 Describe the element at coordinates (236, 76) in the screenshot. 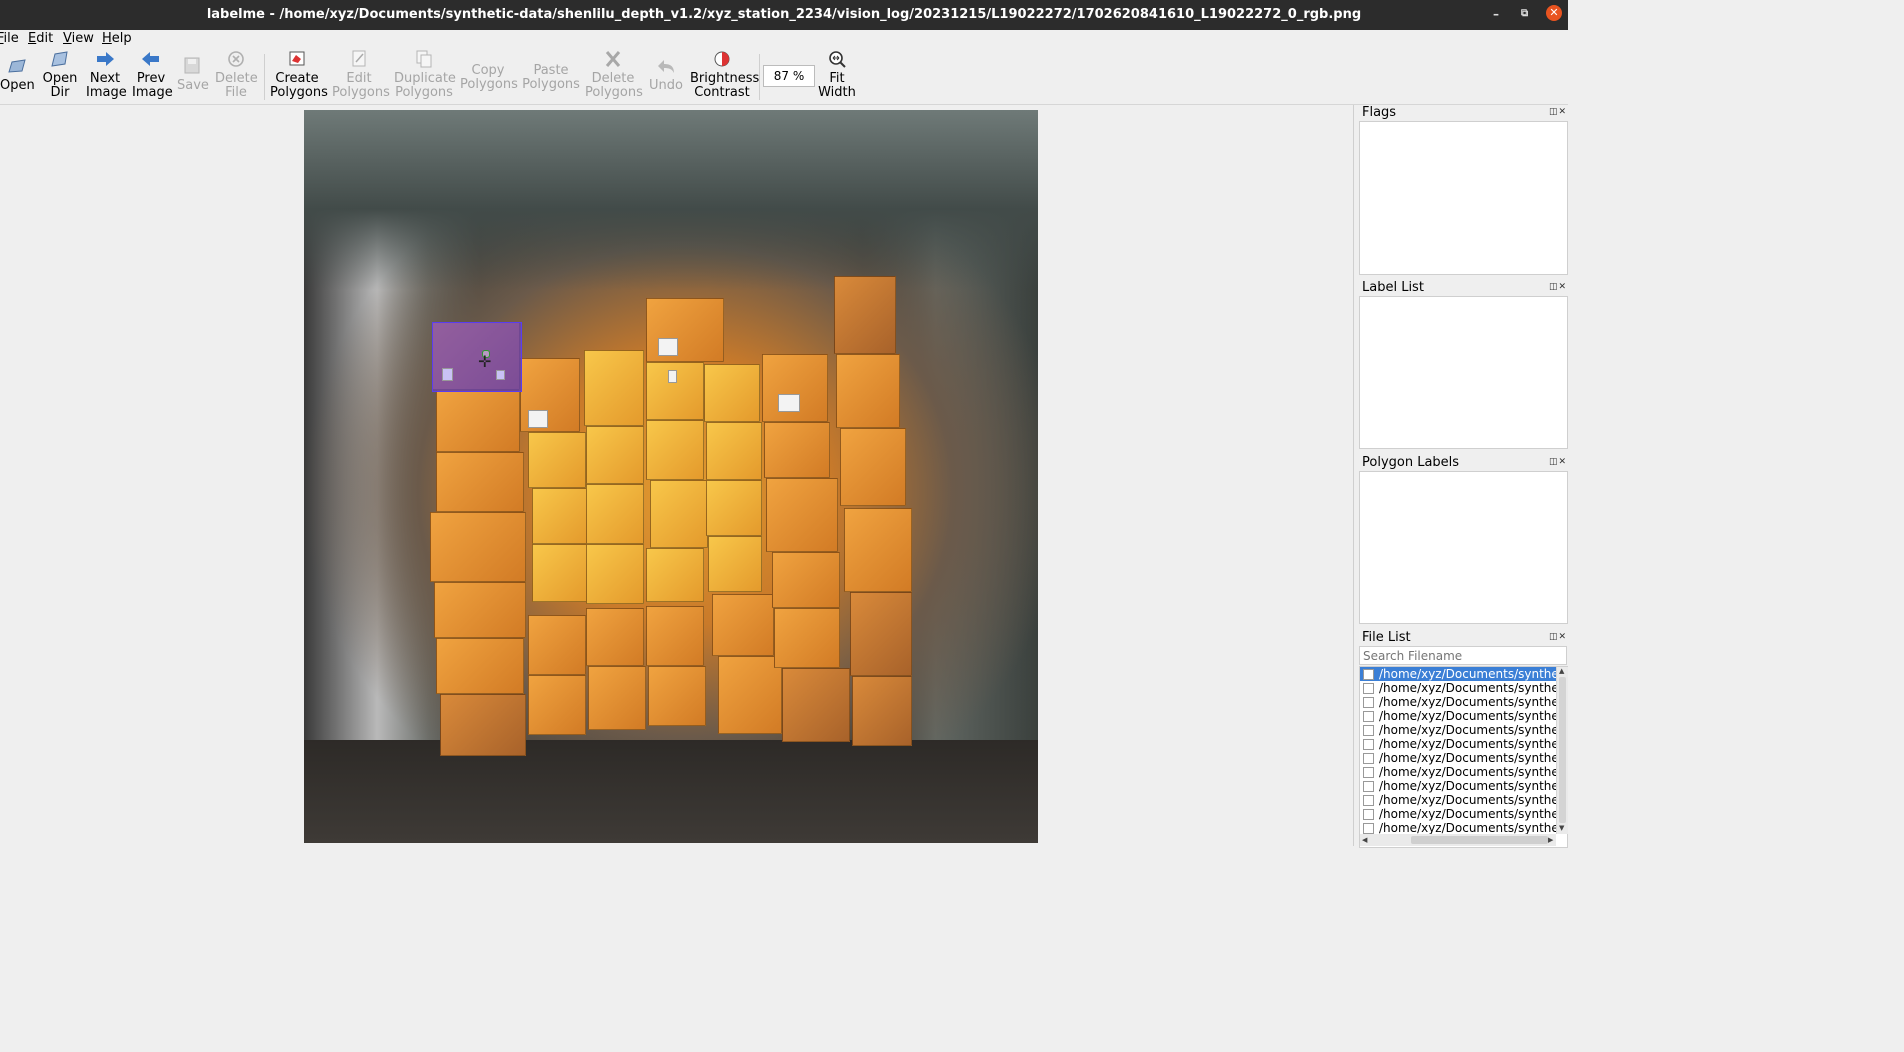

I see `delete-file-button: Delete File` at that location.